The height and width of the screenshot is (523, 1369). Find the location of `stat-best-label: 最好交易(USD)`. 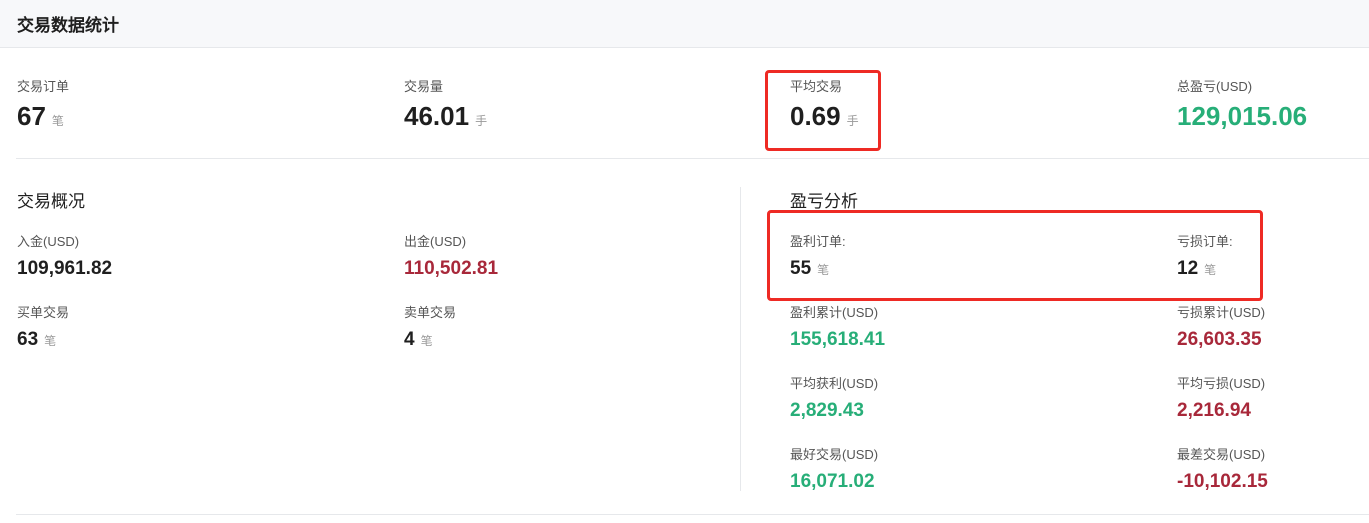

stat-best-label: 最好交易(USD) is located at coordinates (834, 454).